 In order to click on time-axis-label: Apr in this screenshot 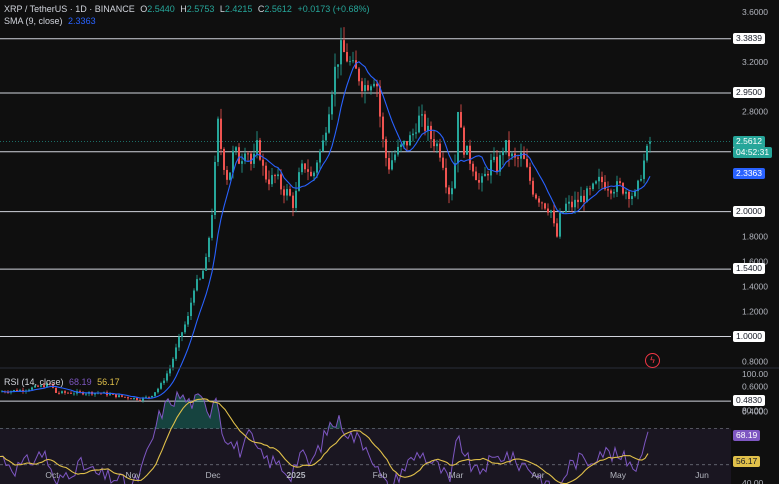, I will do `click(537, 475)`.